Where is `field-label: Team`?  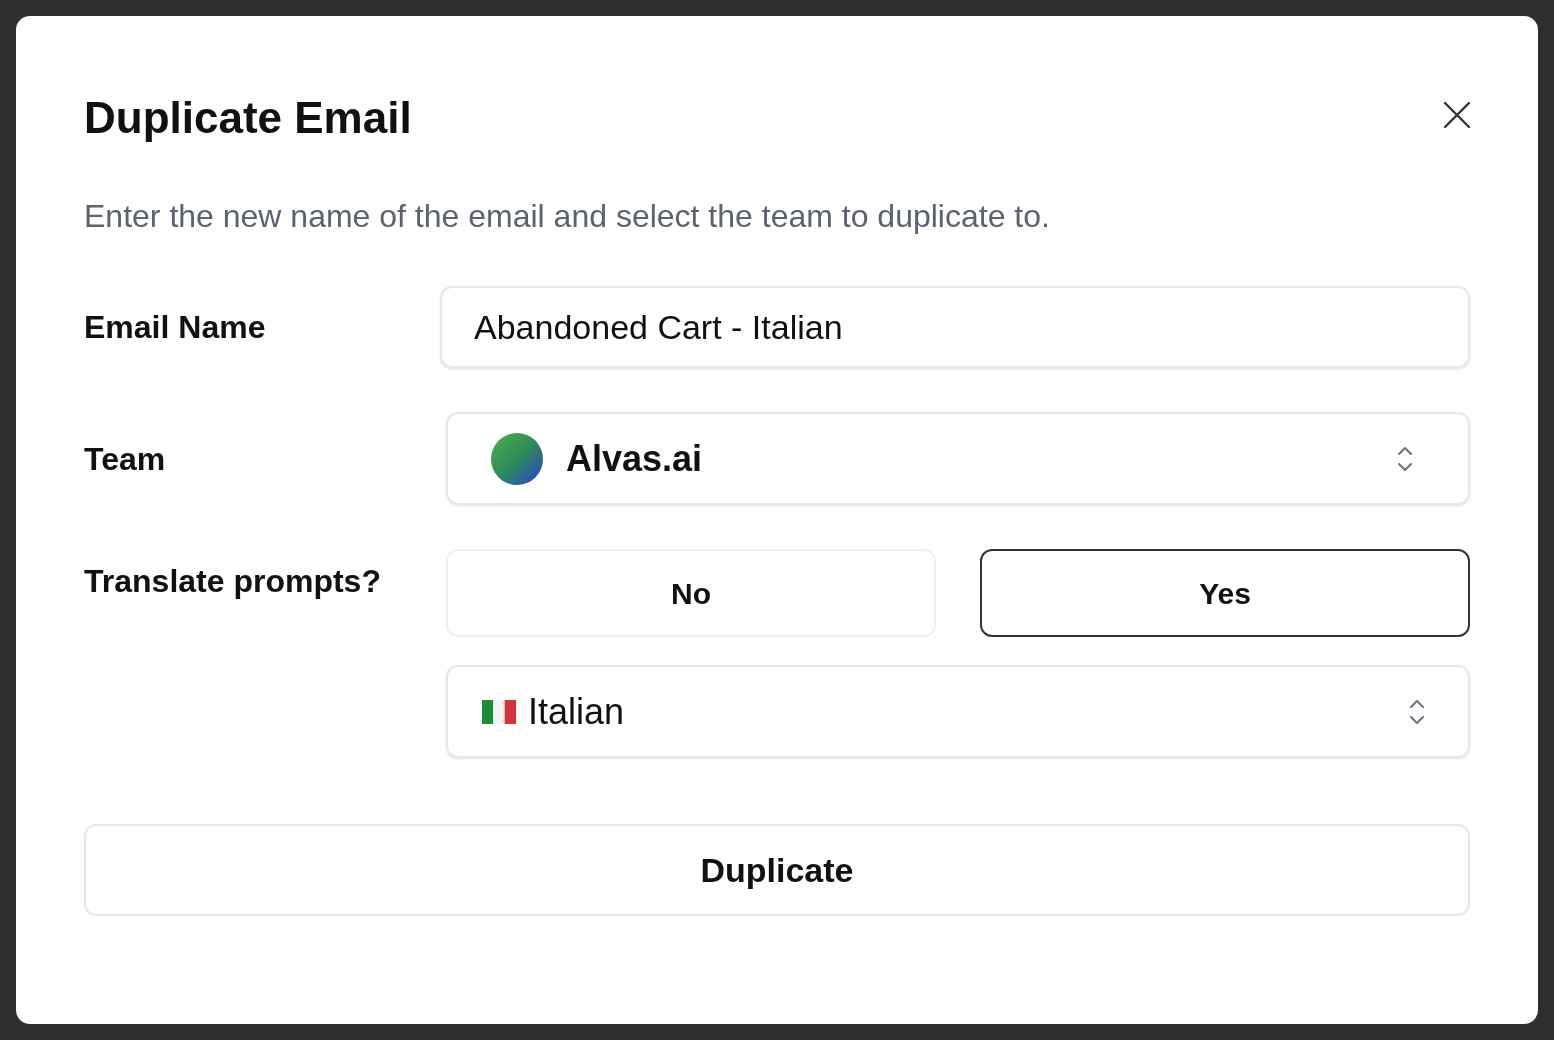
field-label: Team is located at coordinates (125, 459).